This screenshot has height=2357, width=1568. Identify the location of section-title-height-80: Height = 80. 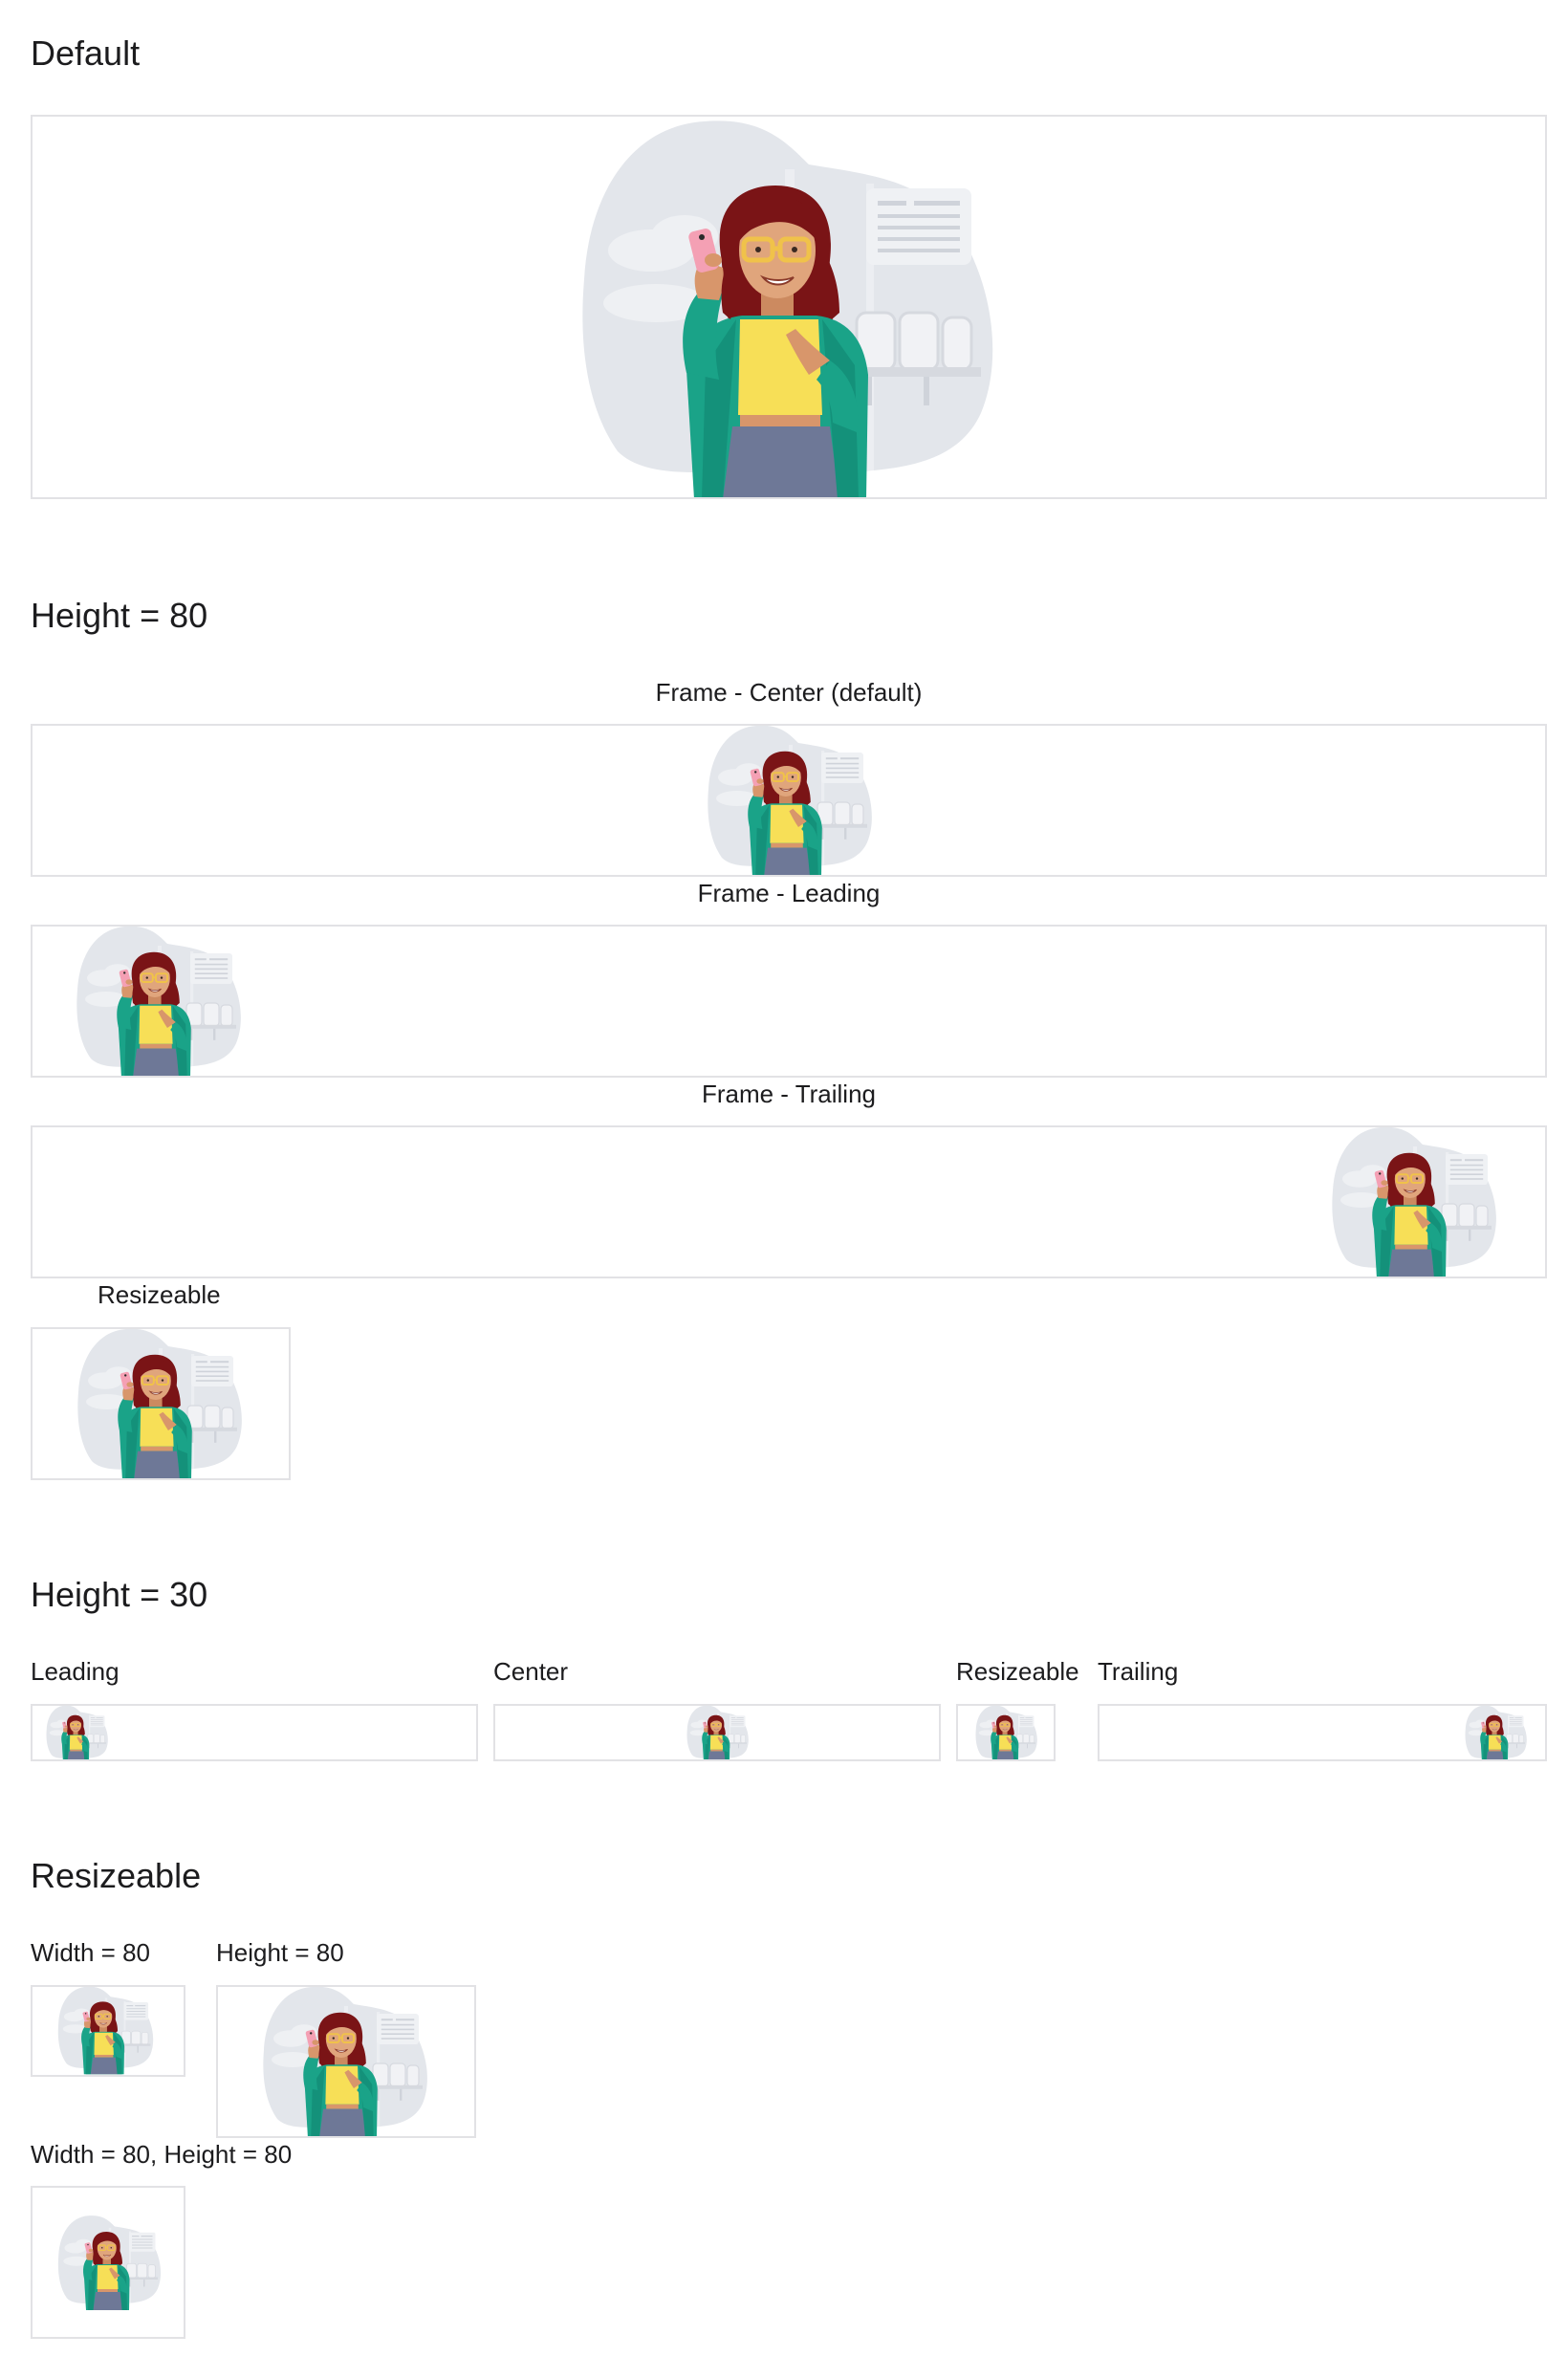
(119, 615).